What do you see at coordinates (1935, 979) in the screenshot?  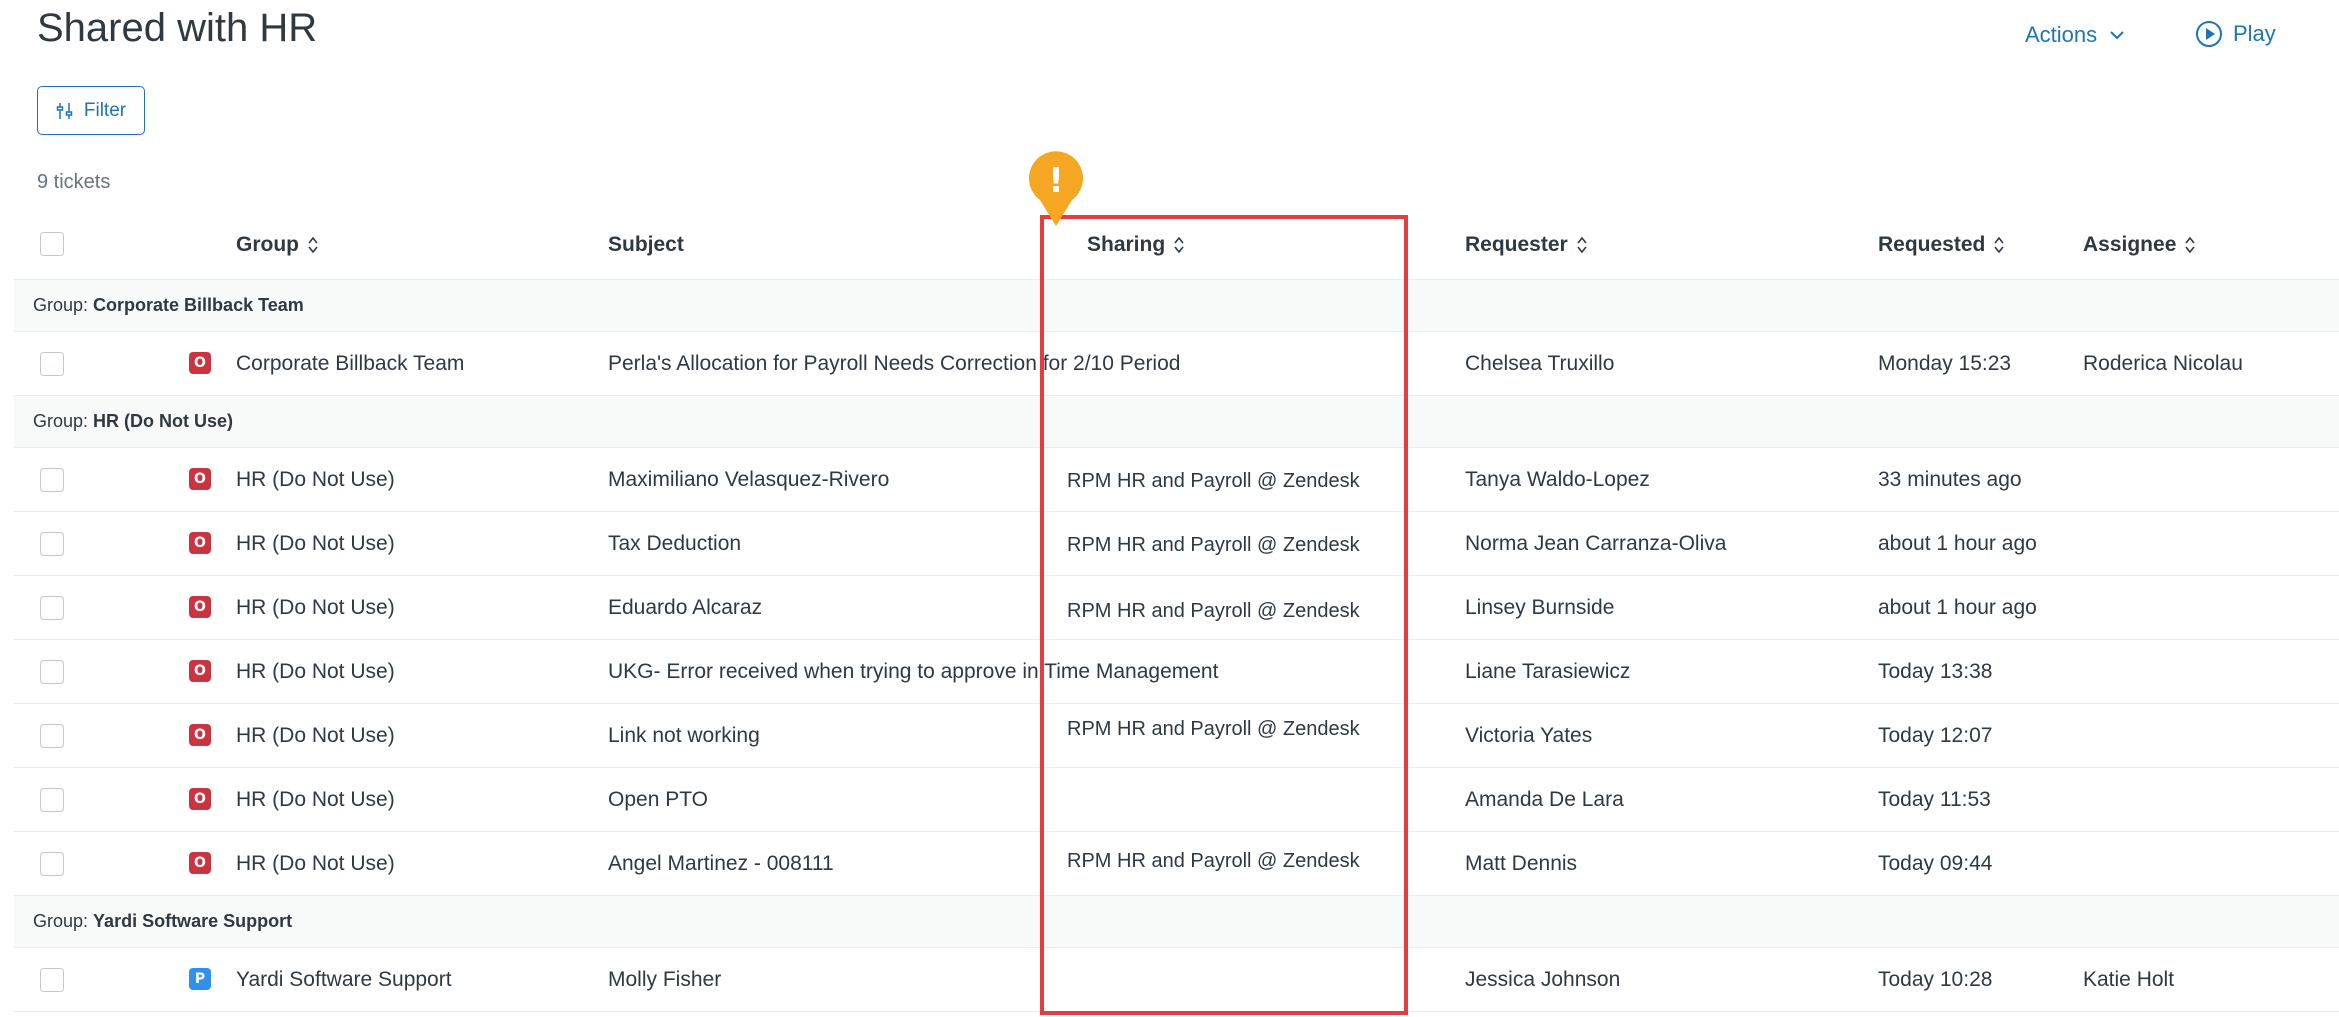 I see `requested-cell: Today 10:28` at bounding box center [1935, 979].